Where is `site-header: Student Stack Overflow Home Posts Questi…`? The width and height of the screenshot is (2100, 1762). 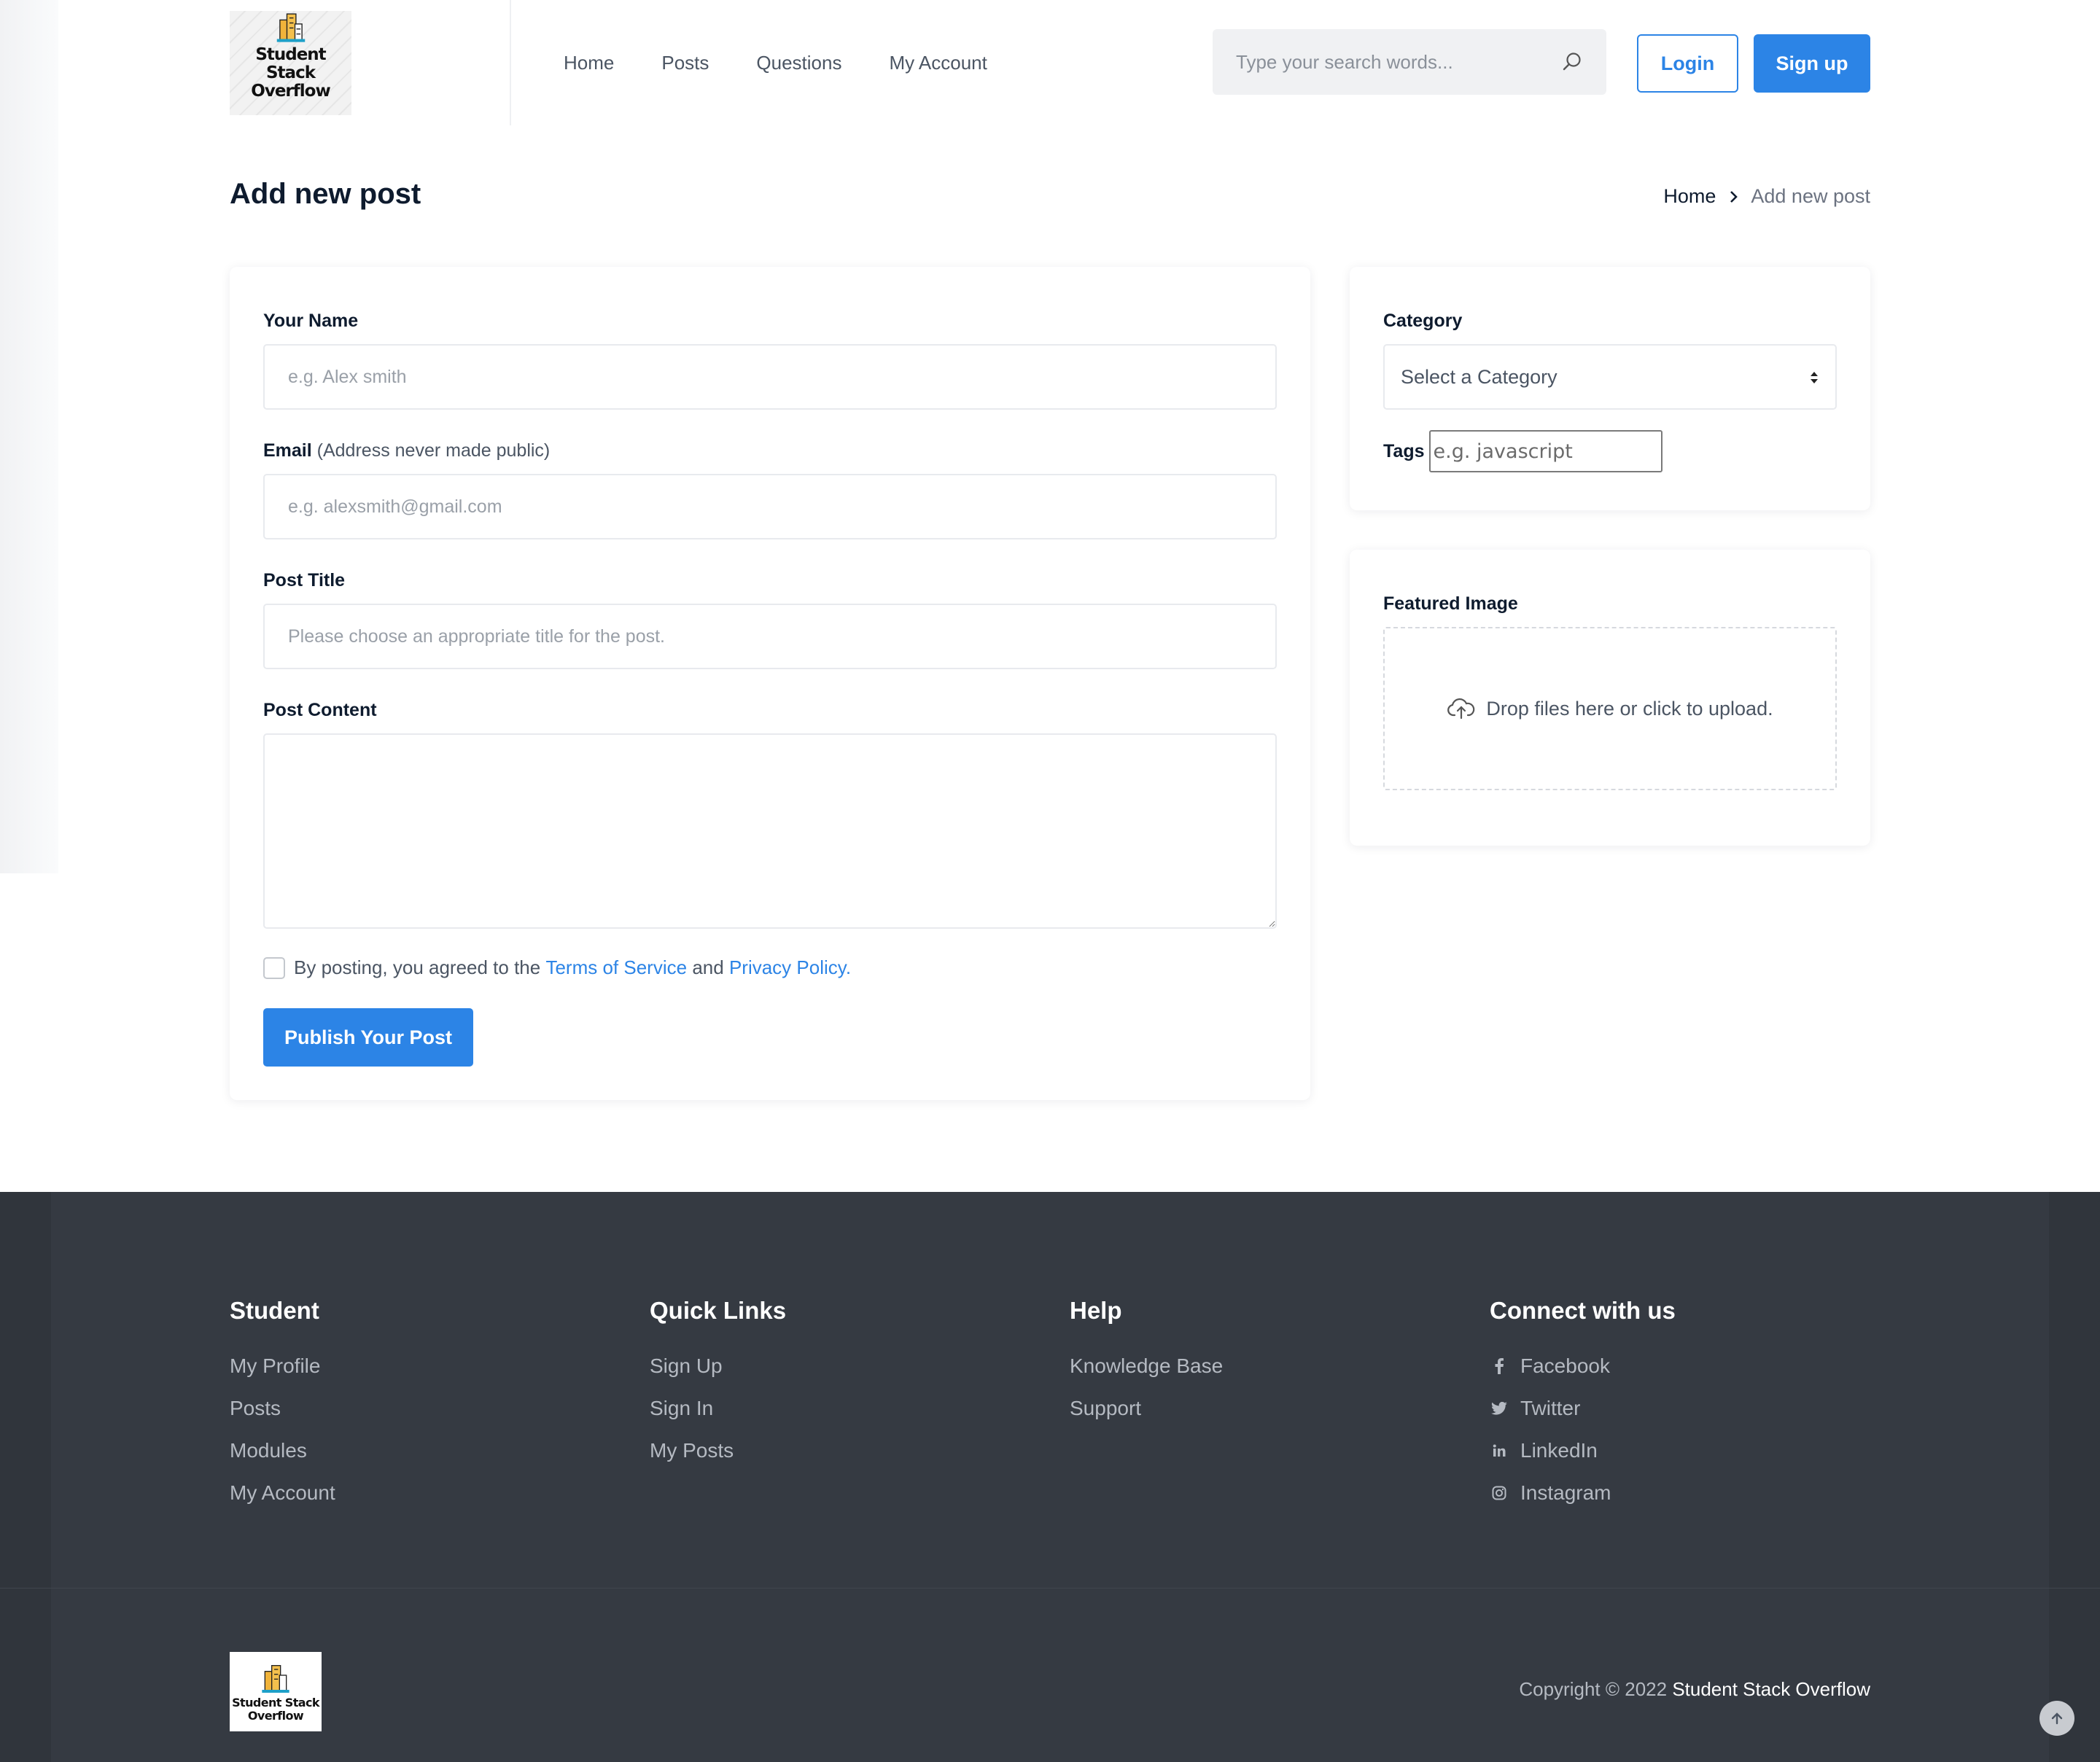
site-header: Student Stack Overflow Home Posts Questi… is located at coordinates (1050, 62).